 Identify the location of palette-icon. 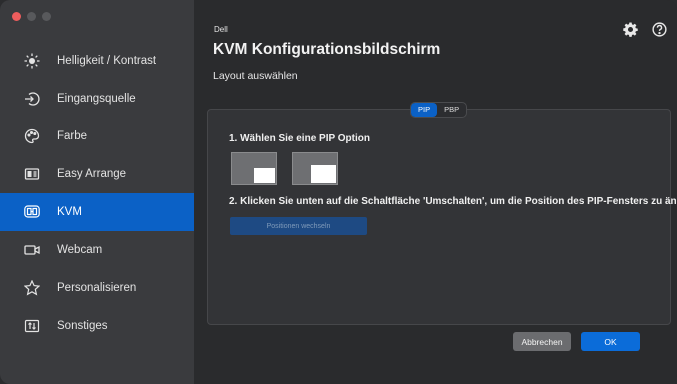
(32, 136).